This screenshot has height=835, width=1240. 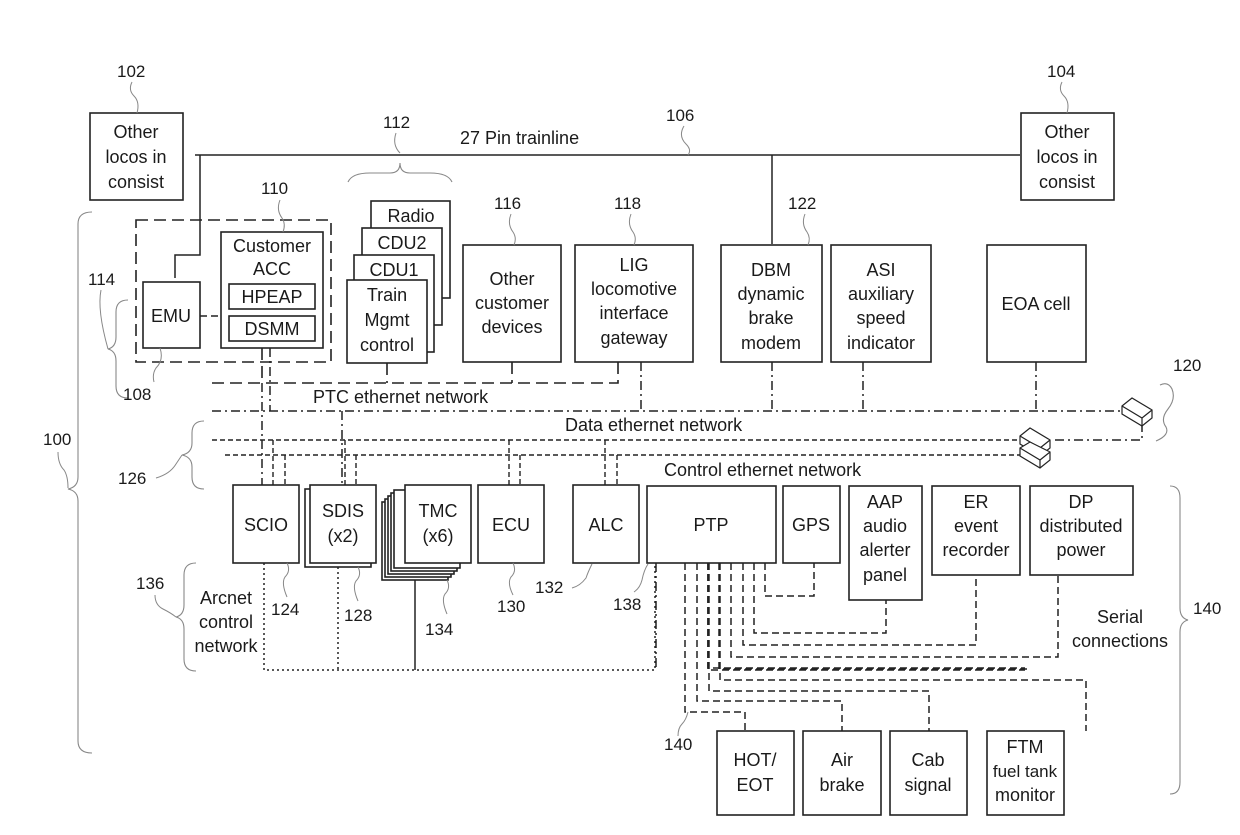 I want to click on serial-gps, so click(x=789, y=580).